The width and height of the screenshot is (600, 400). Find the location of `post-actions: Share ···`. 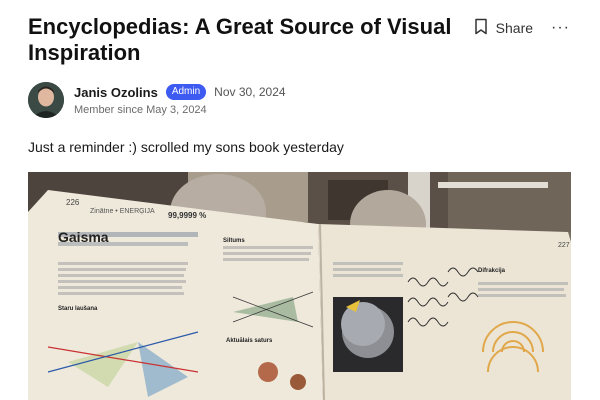

post-actions: Share ··· is located at coordinates (522, 28).